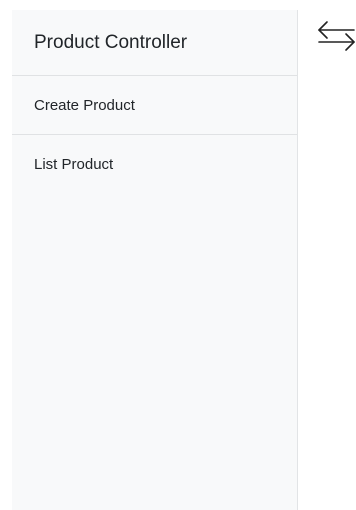 The width and height of the screenshot is (356, 510). I want to click on sidebar-item-list-product: List Product, so click(154, 164).